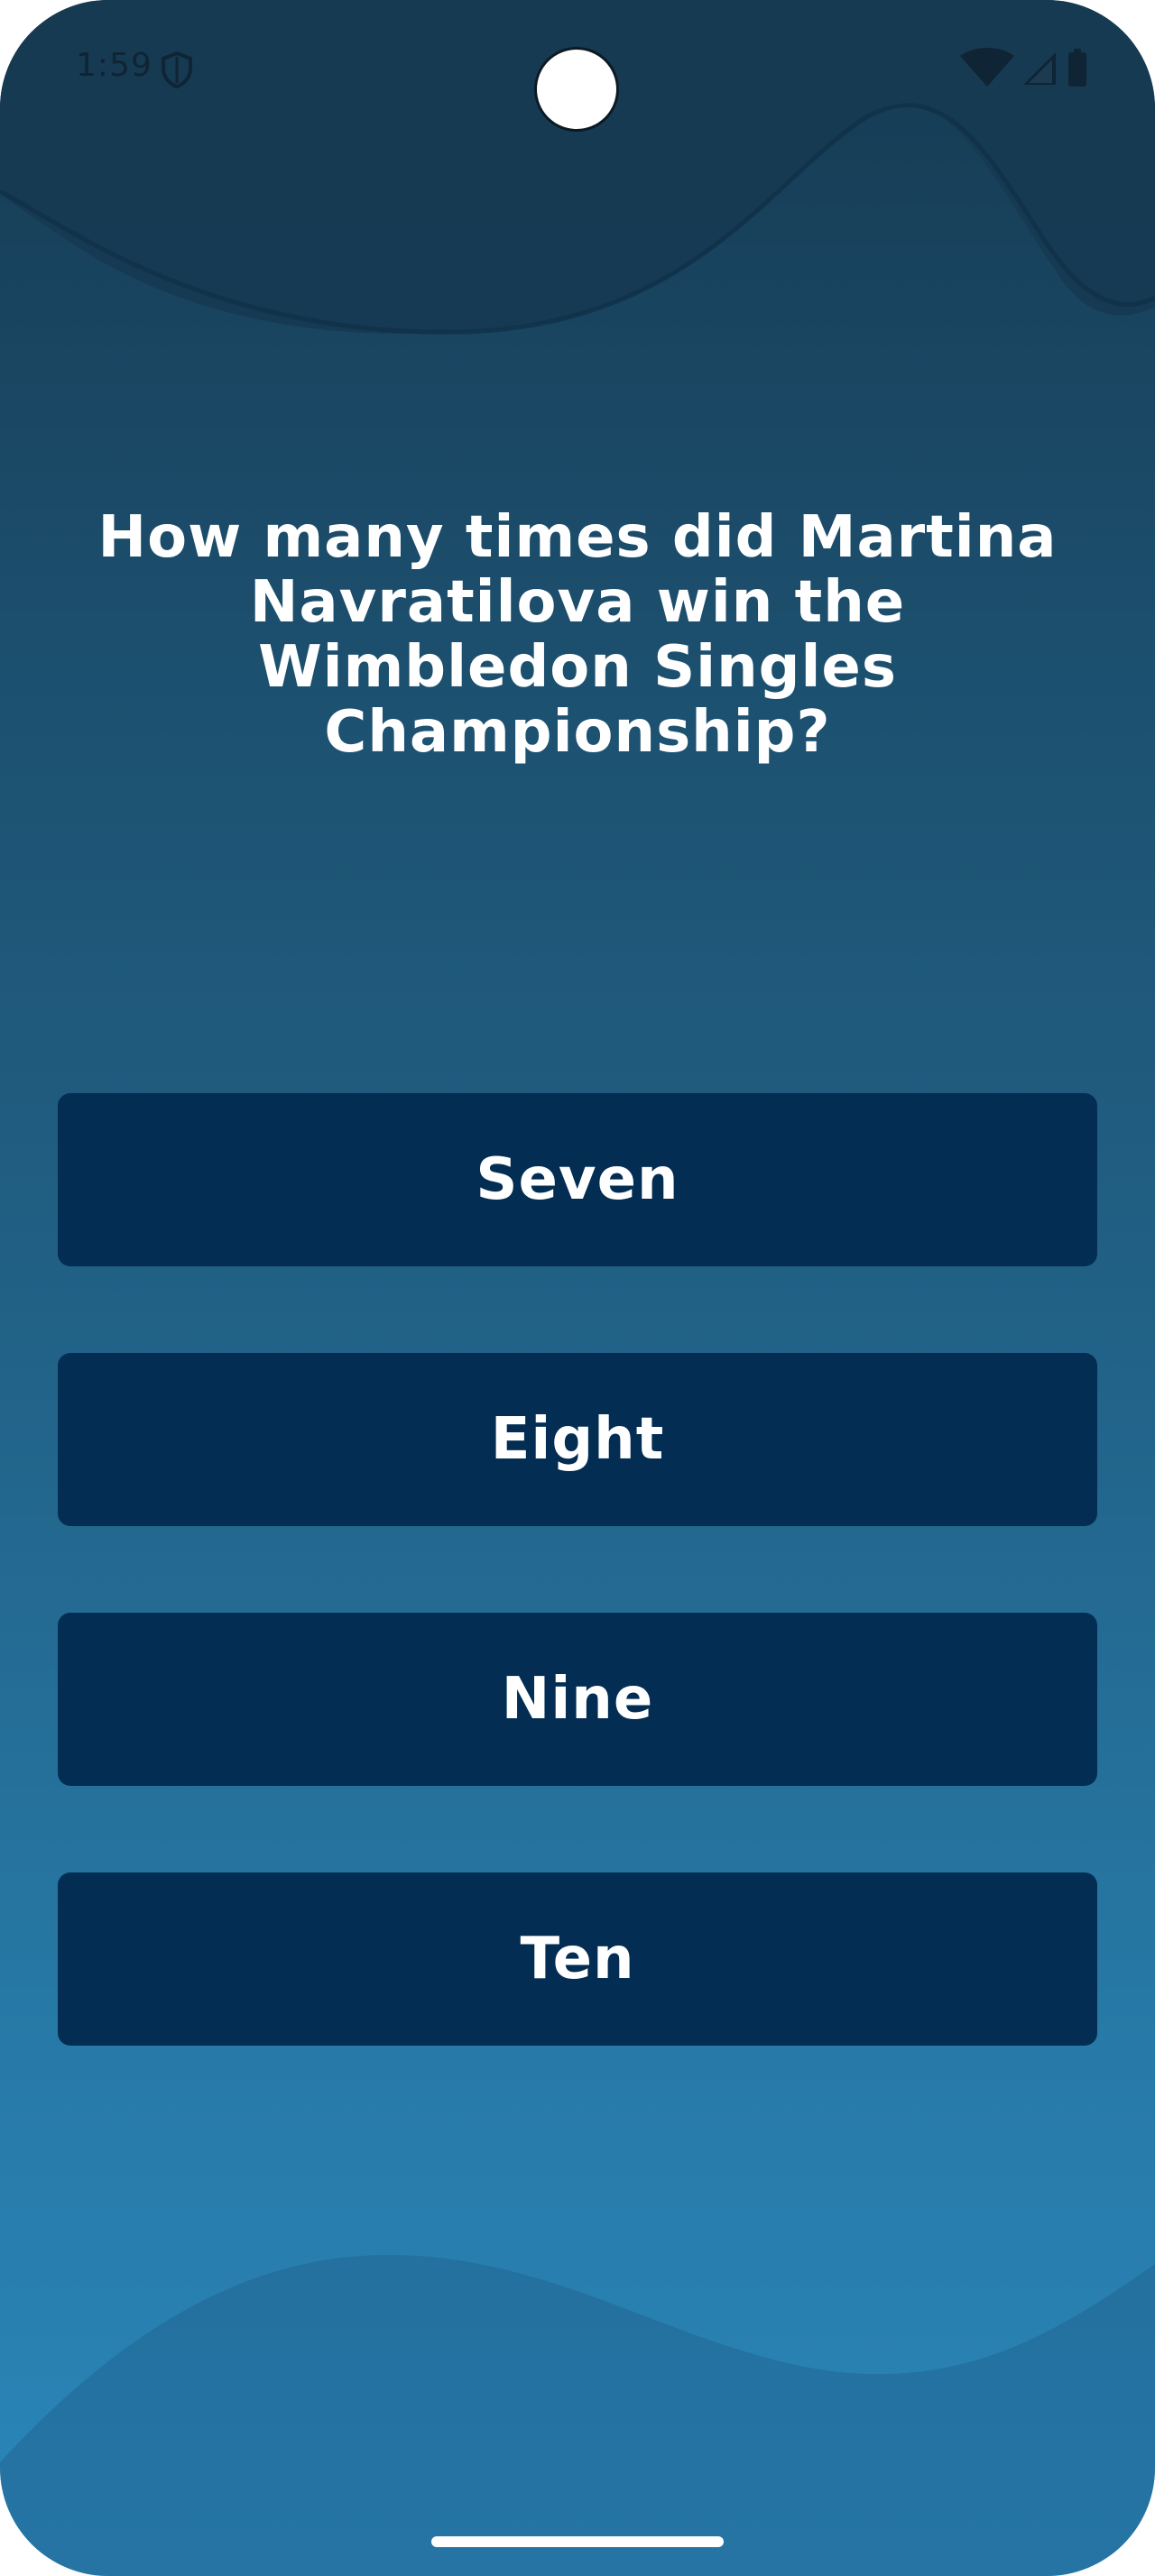 The image size is (1155, 2576). What do you see at coordinates (1039, 68) in the screenshot?
I see `signal-icon` at bounding box center [1039, 68].